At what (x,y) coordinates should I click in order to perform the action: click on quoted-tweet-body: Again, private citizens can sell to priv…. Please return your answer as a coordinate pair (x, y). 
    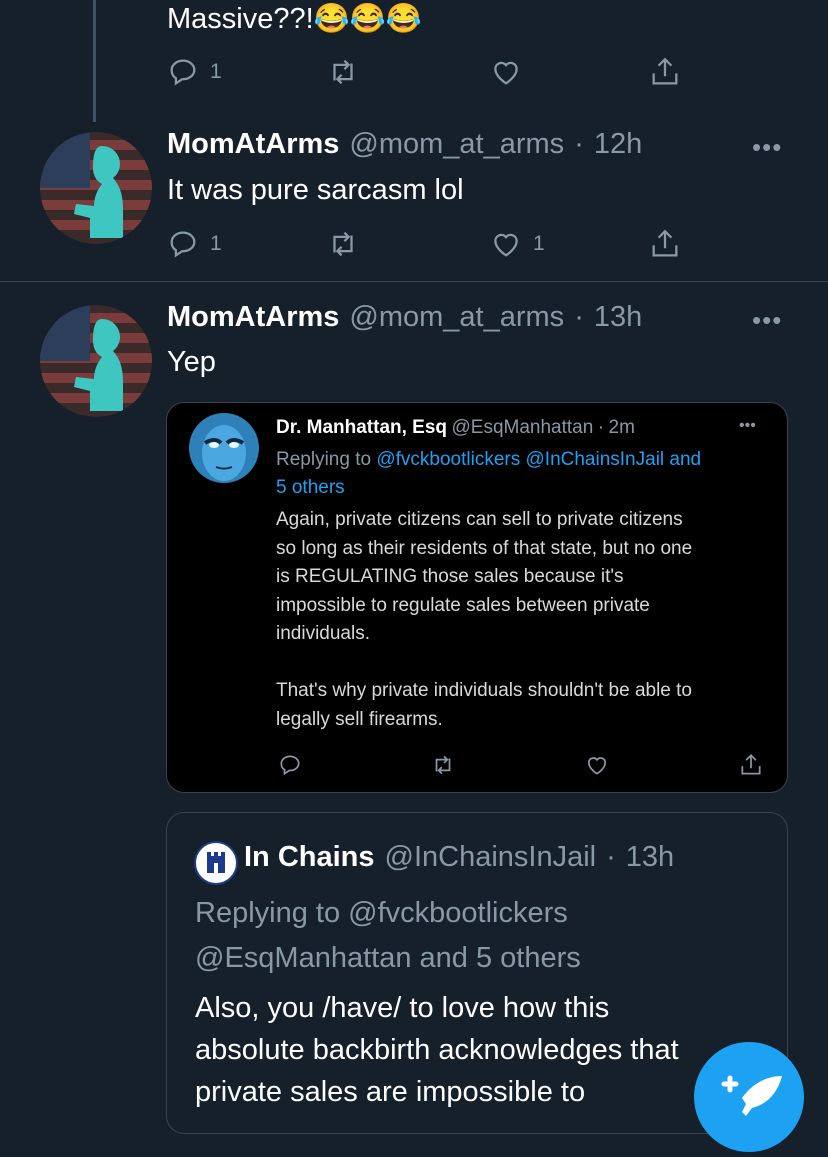
    Looking at the image, I should click on (484, 619).